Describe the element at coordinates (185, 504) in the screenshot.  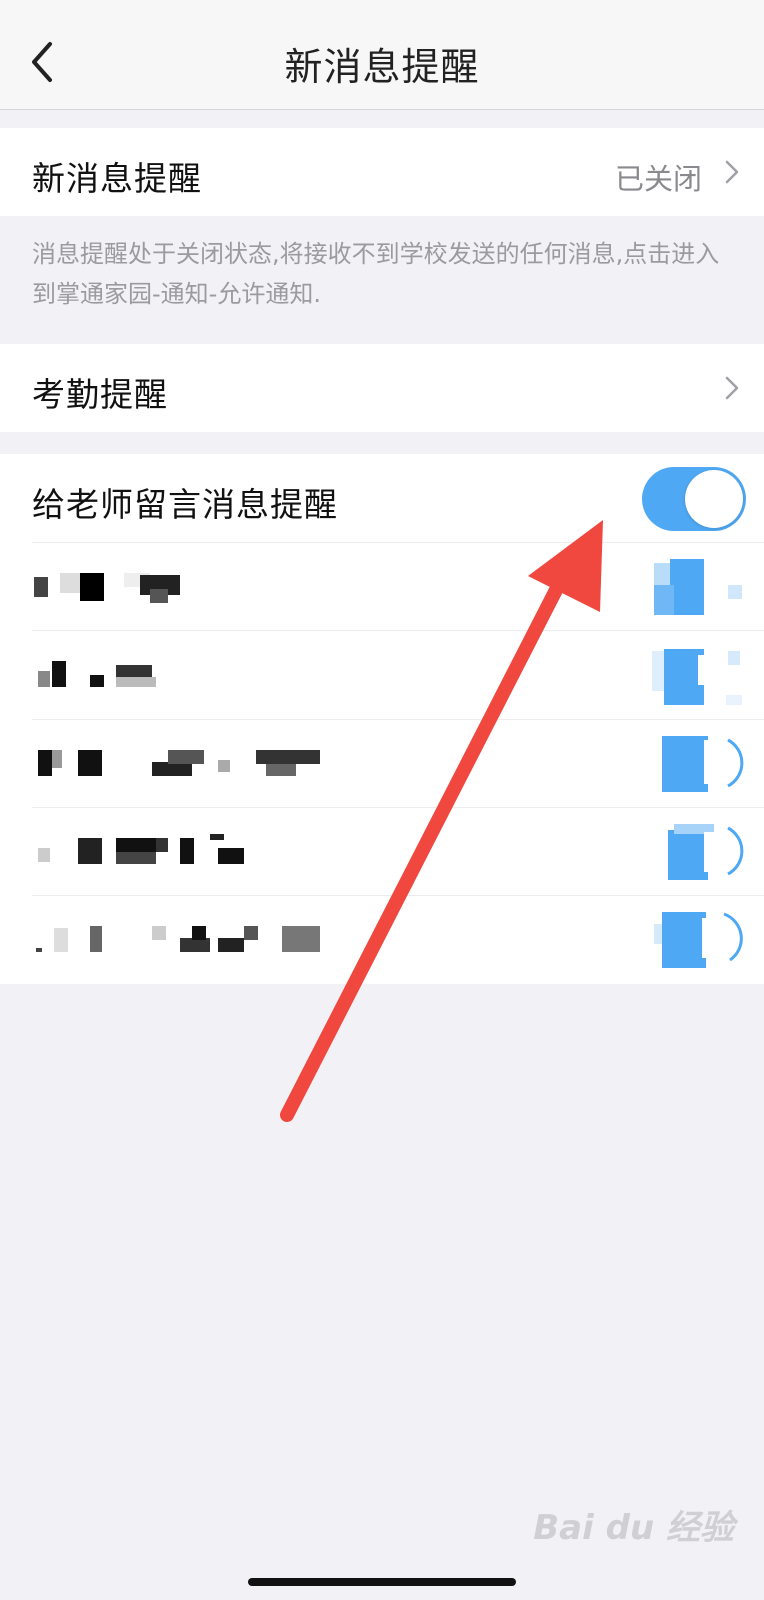
I see `teacher-message-reminder-label: 给老师留言消息提醒` at that location.